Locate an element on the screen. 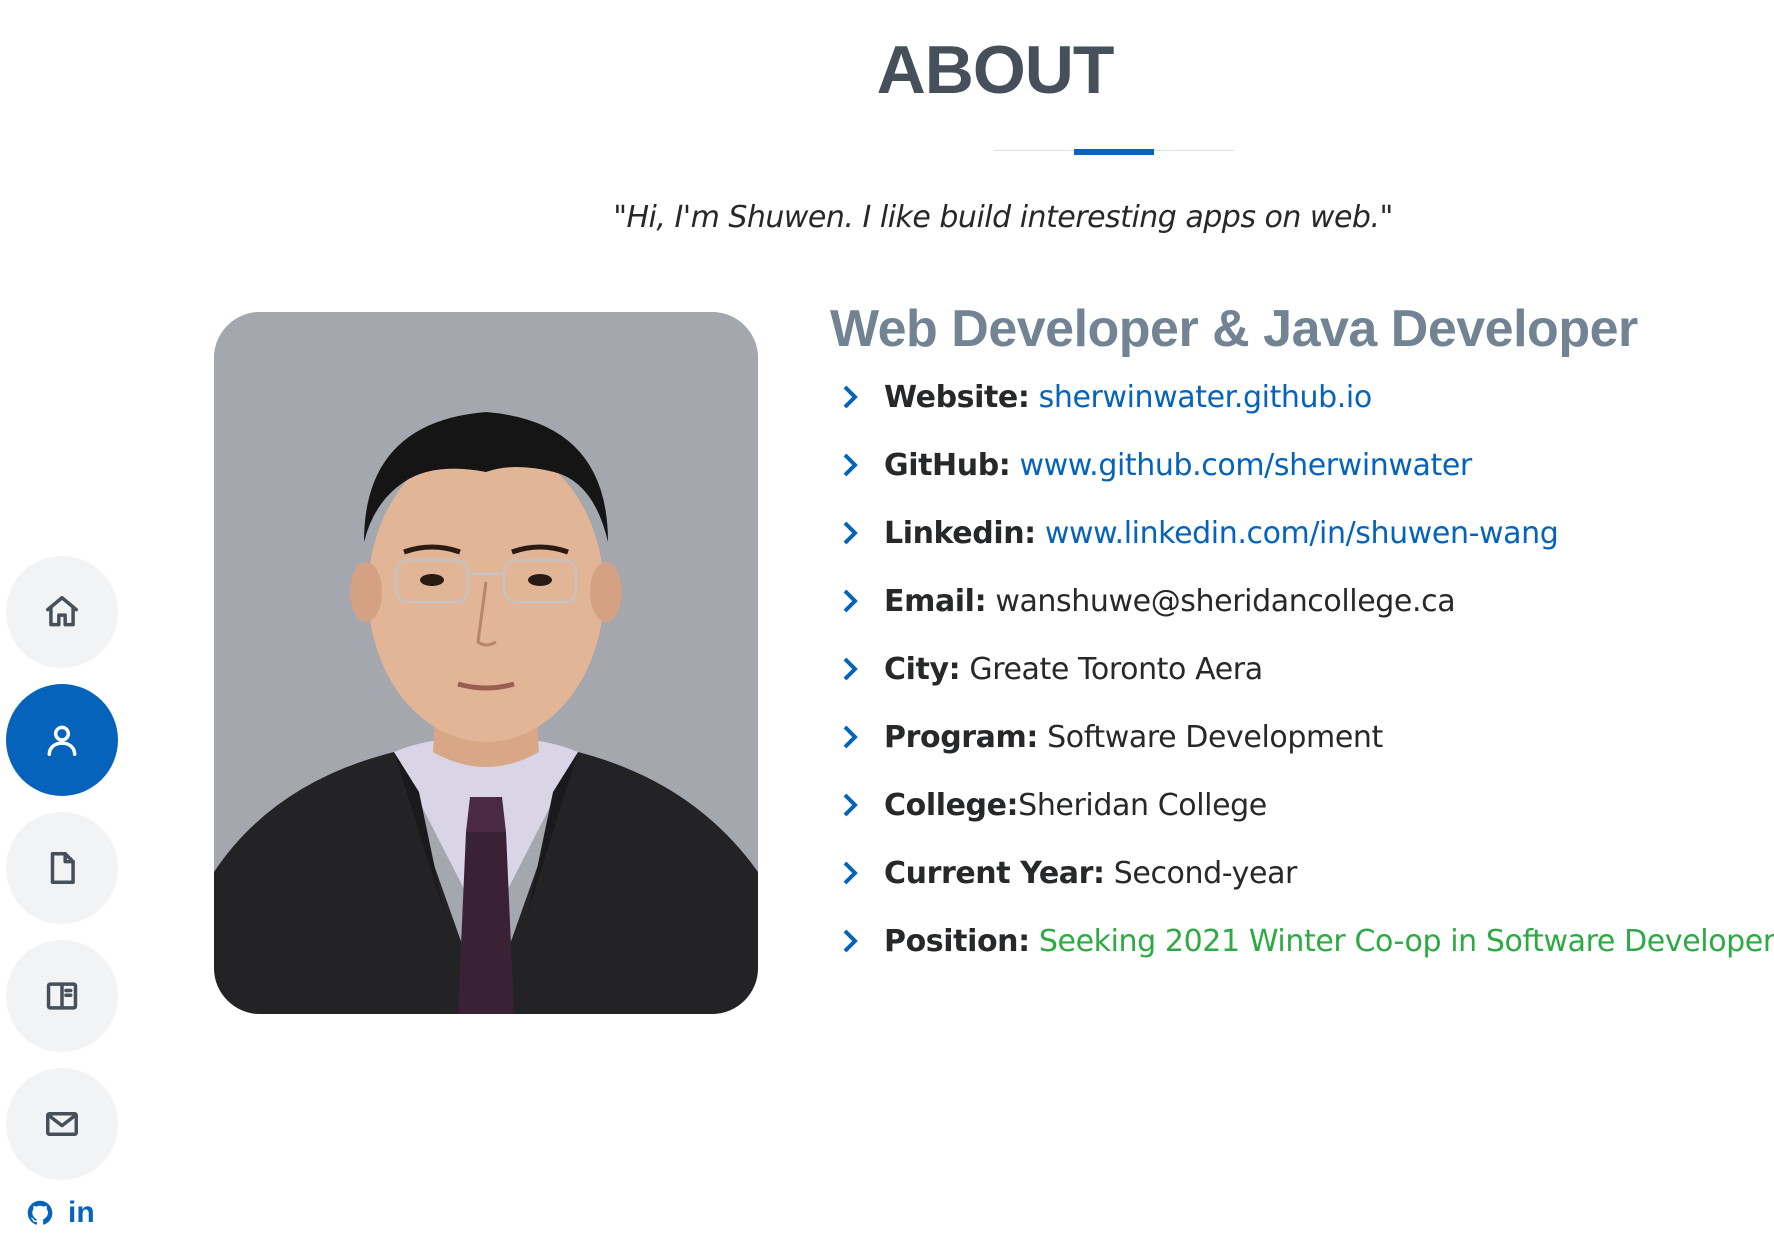  user-icon is located at coordinates (62, 740).